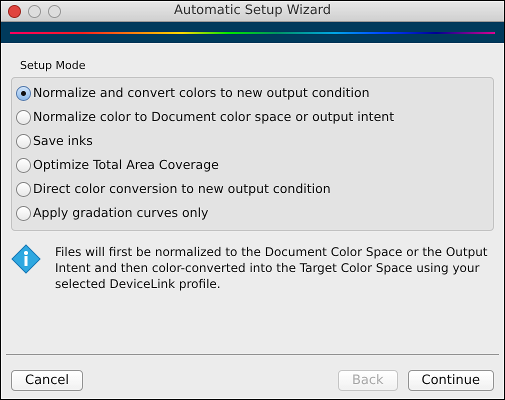 The image size is (505, 400). What do you see at coordinates (252, 214) in the screenshot?
I see `radio-option: Apply gradation curves only` at bounding box center [252, 214].